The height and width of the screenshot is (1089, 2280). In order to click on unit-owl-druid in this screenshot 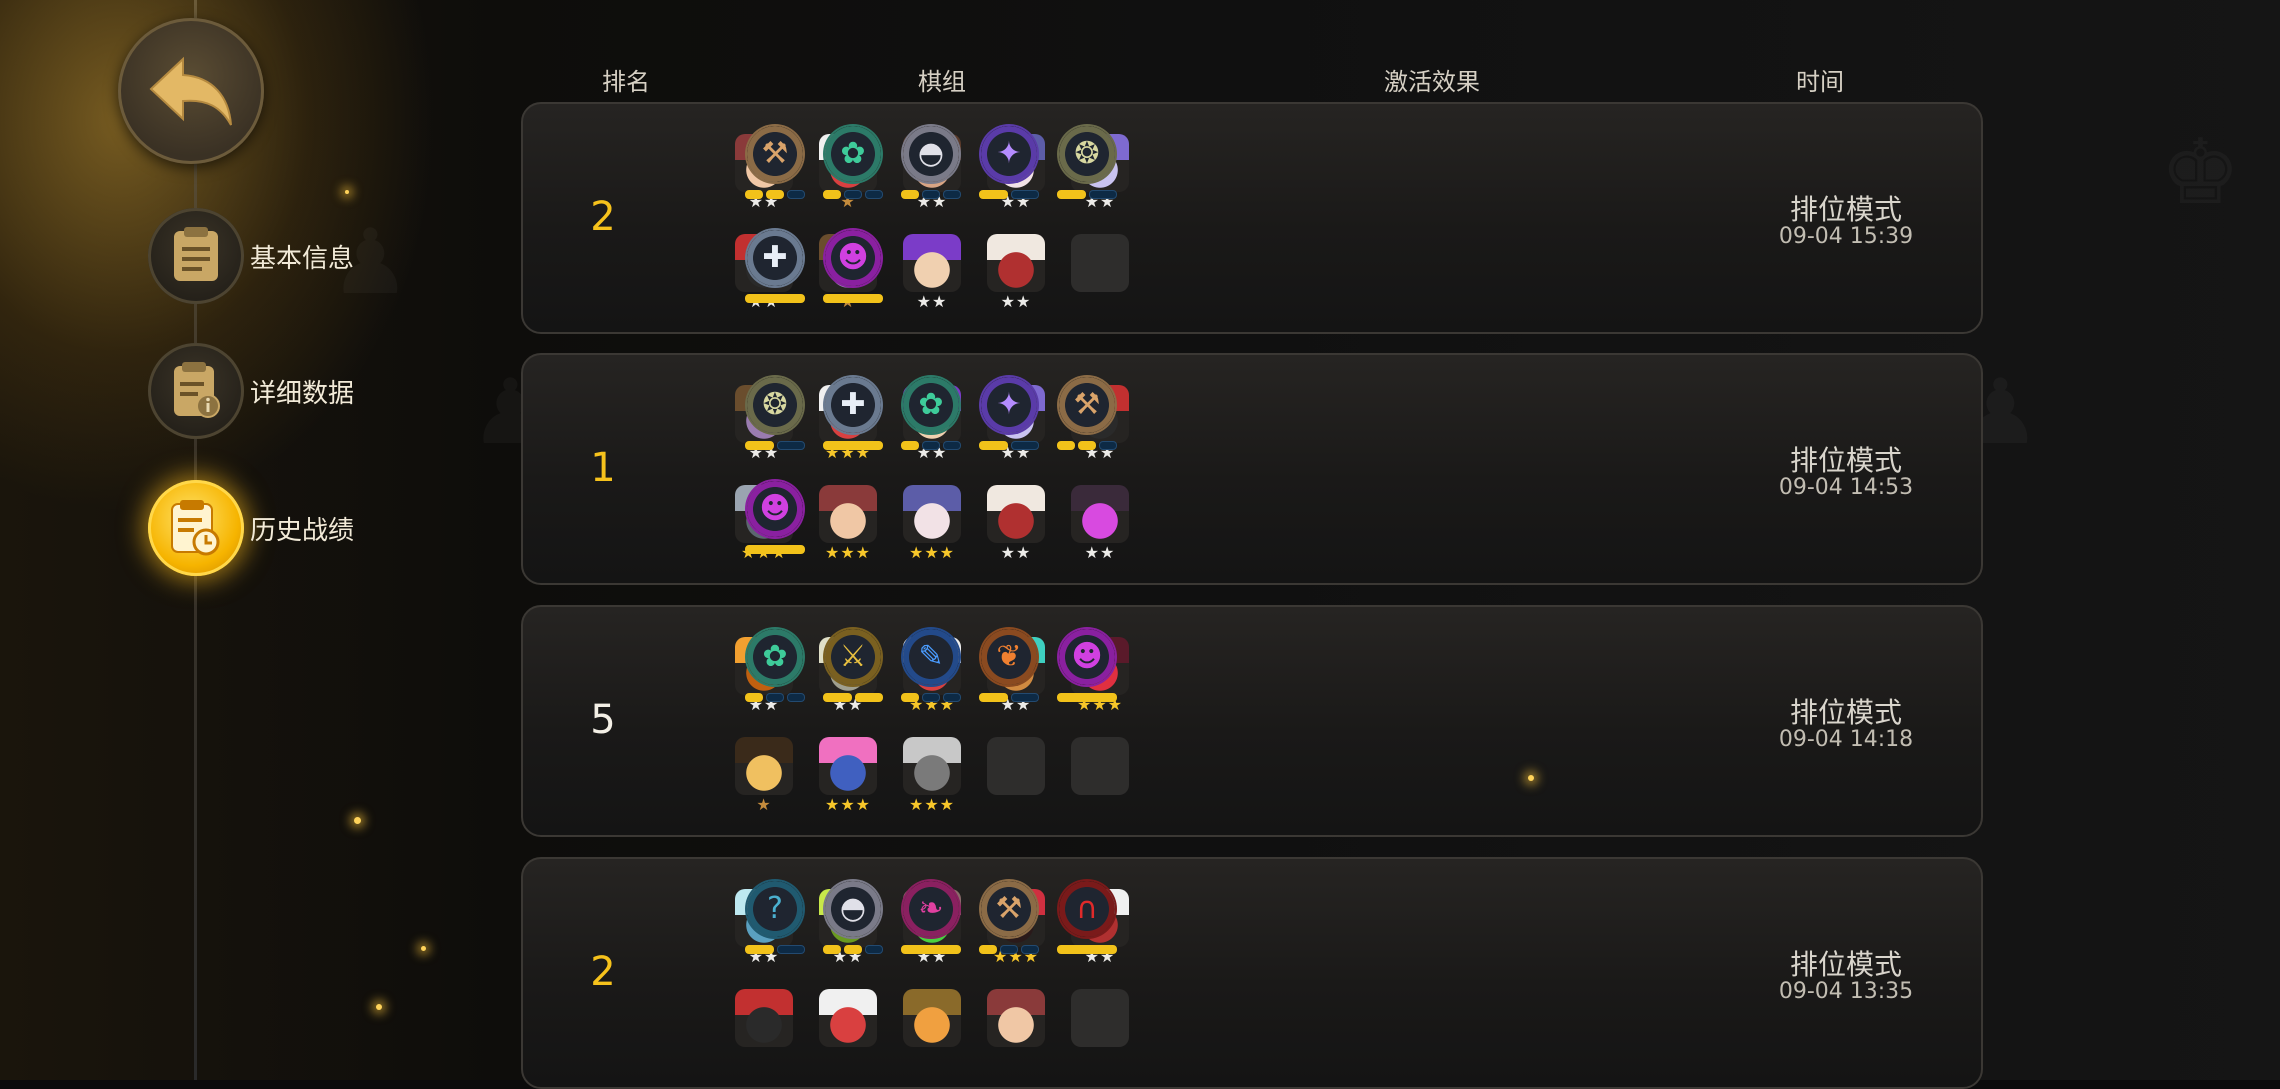, I will do `click(932, 1029)`.